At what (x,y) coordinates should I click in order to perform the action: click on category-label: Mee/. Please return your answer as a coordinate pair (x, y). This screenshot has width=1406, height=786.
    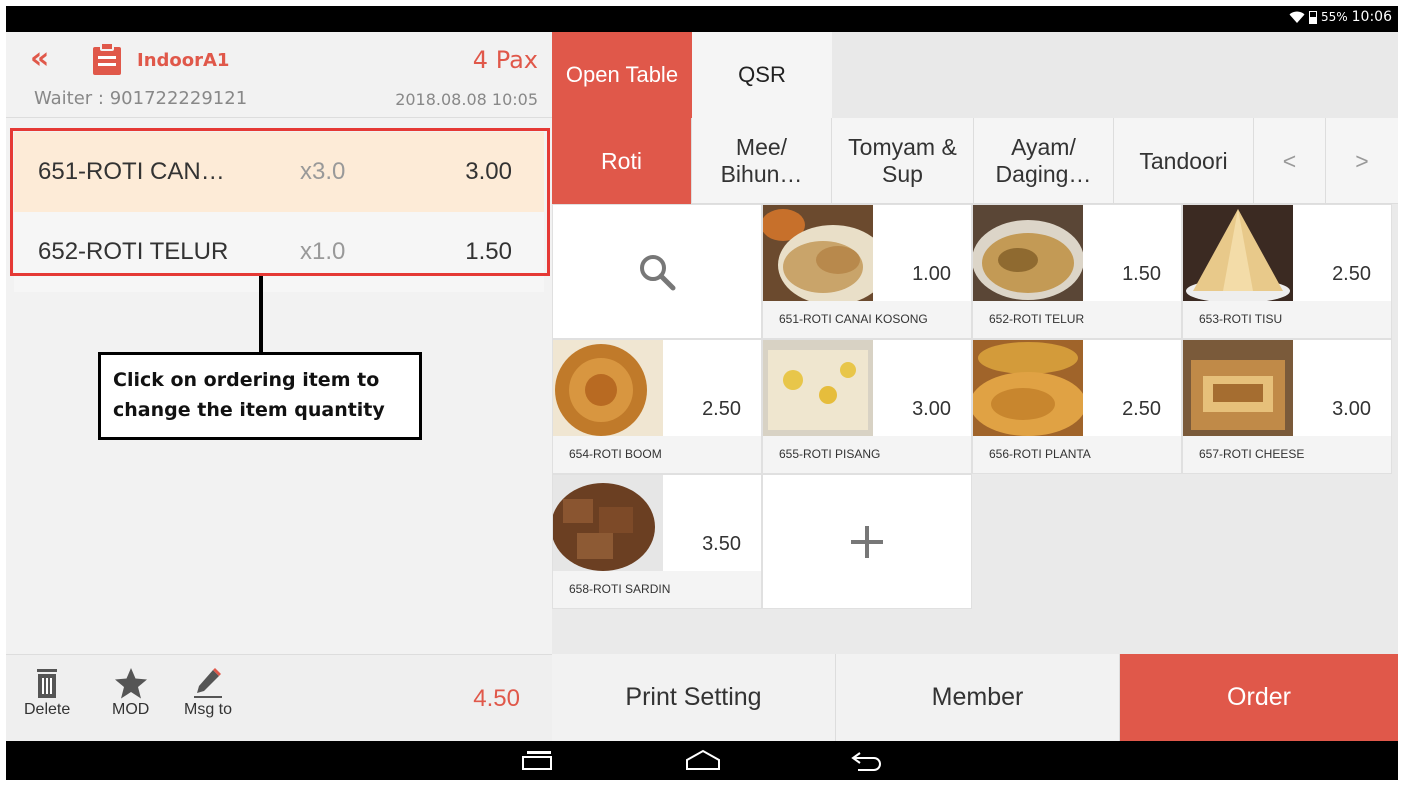
    Looking at the image, I should click on (761, 147).